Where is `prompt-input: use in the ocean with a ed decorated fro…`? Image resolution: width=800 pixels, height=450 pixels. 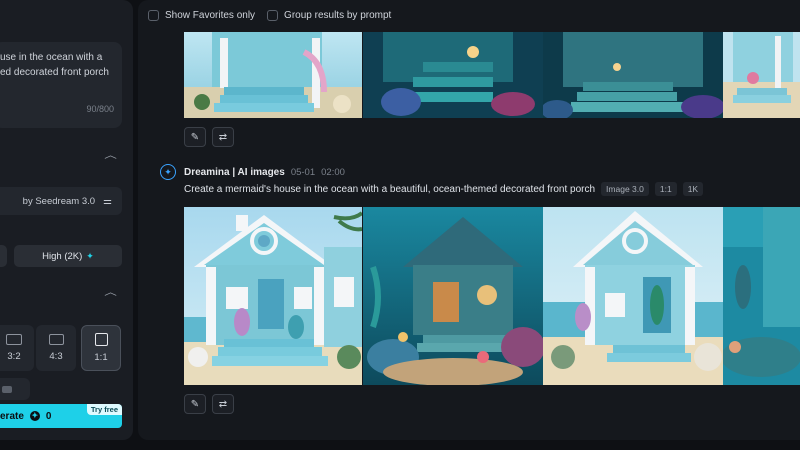
prompt-input: use in the ocean with a ed decorated fro… is located at coordinates (61, 85).